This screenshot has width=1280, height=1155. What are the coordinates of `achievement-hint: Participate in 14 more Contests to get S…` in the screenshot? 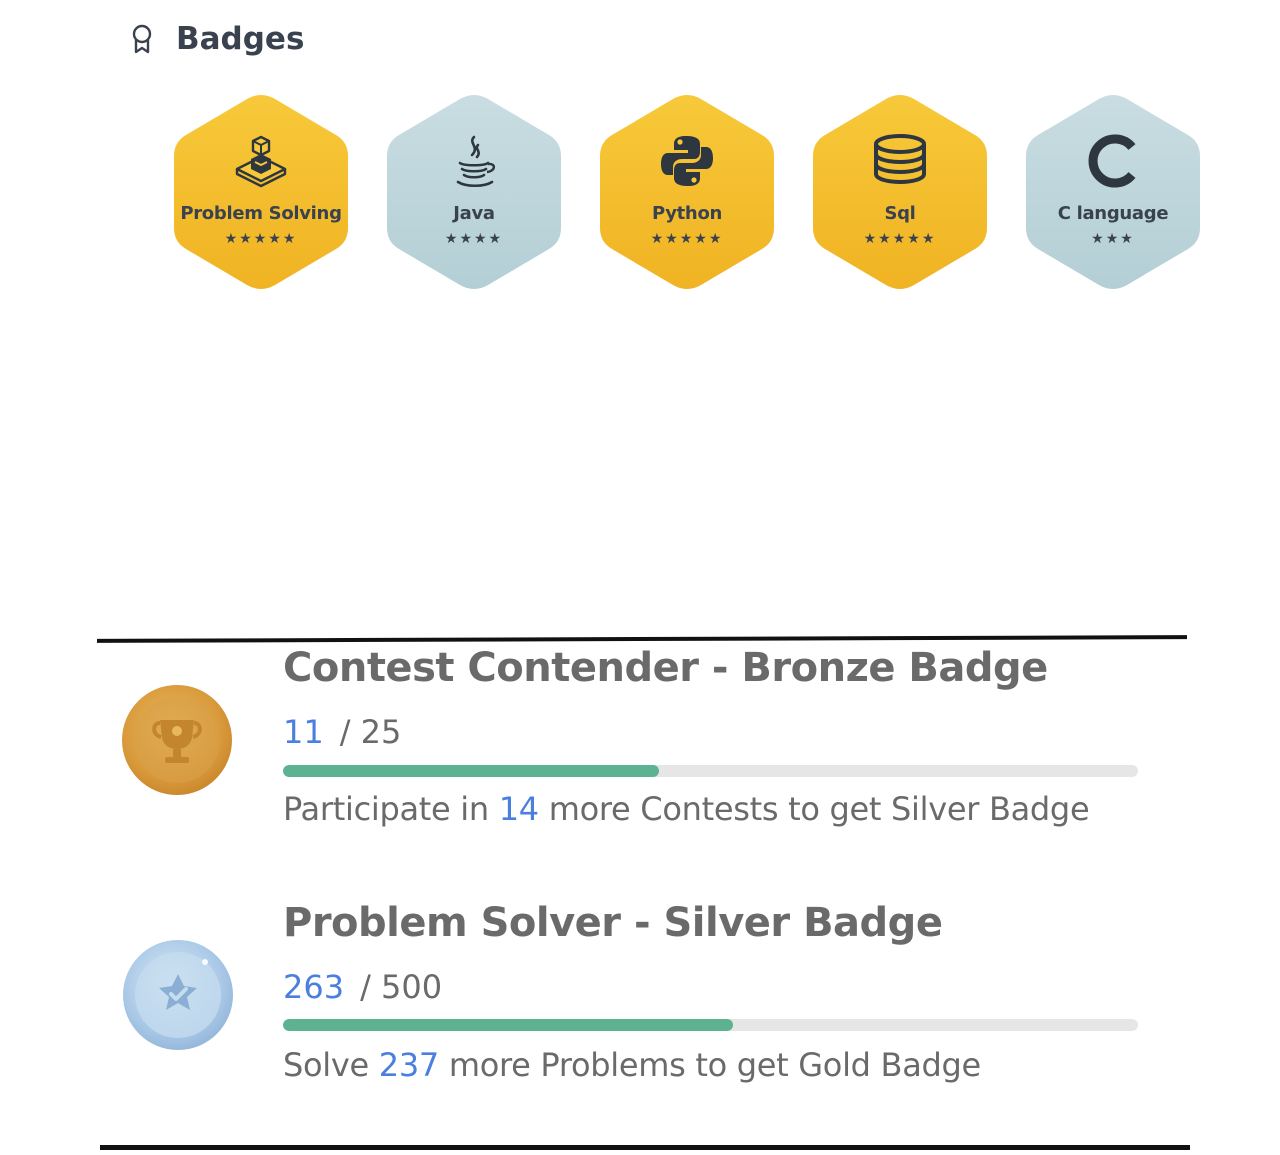 It's located at (686, 809).